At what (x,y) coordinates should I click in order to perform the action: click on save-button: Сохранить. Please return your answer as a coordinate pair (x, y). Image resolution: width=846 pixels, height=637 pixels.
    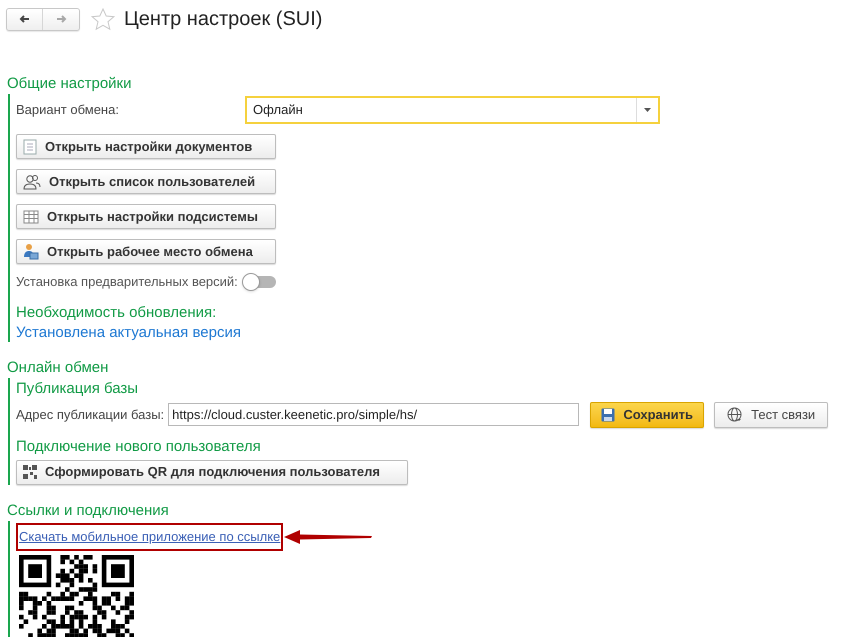
    Looking at the image, I should click on (647, 415).